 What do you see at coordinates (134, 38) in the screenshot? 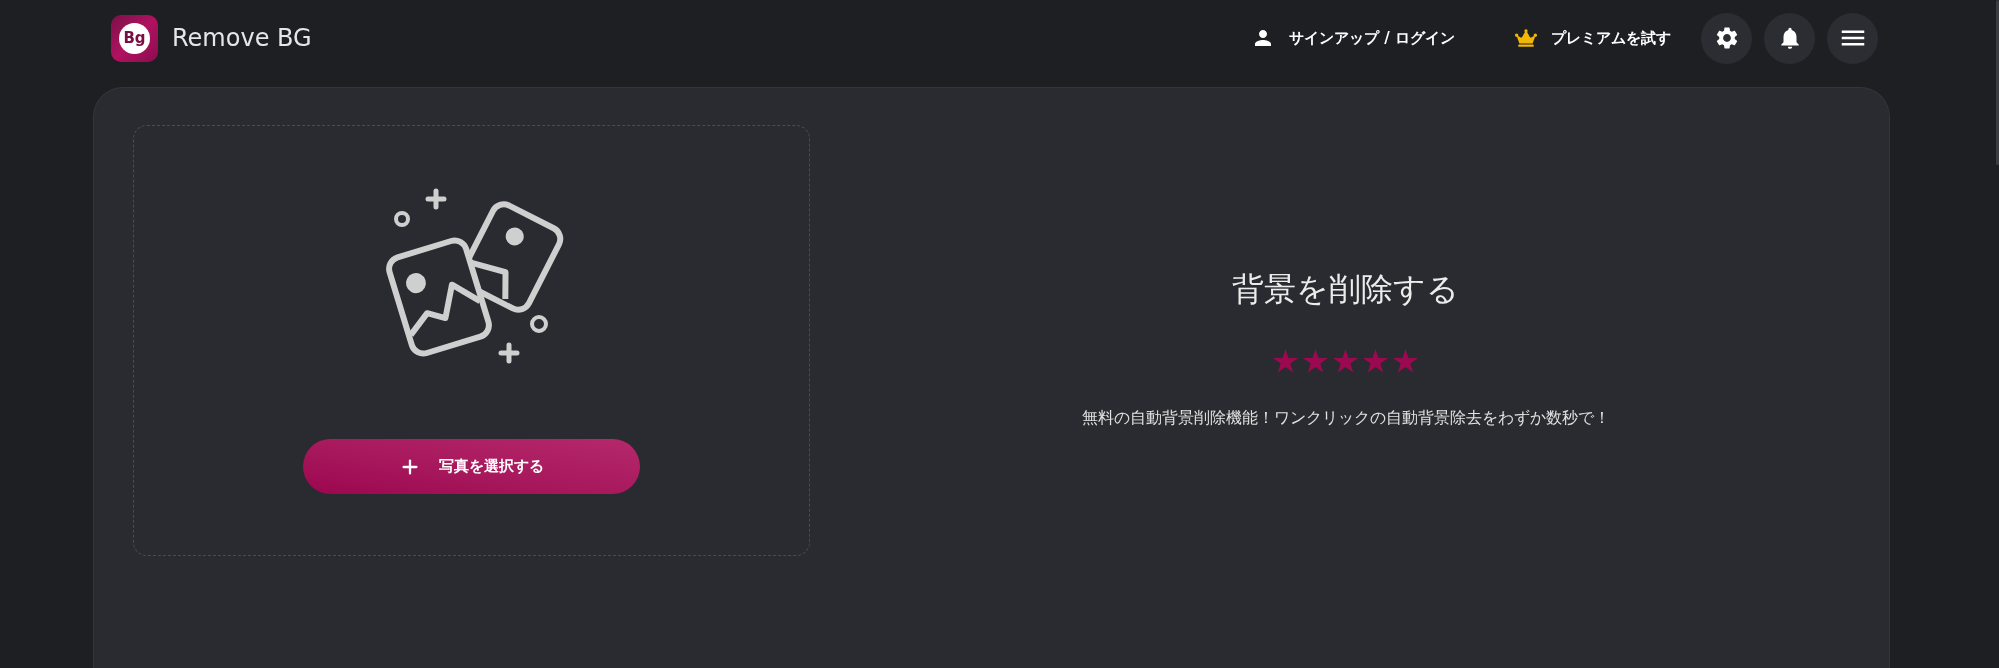
I see `logo-monogram: Bg` at bounding box center [134, 38].